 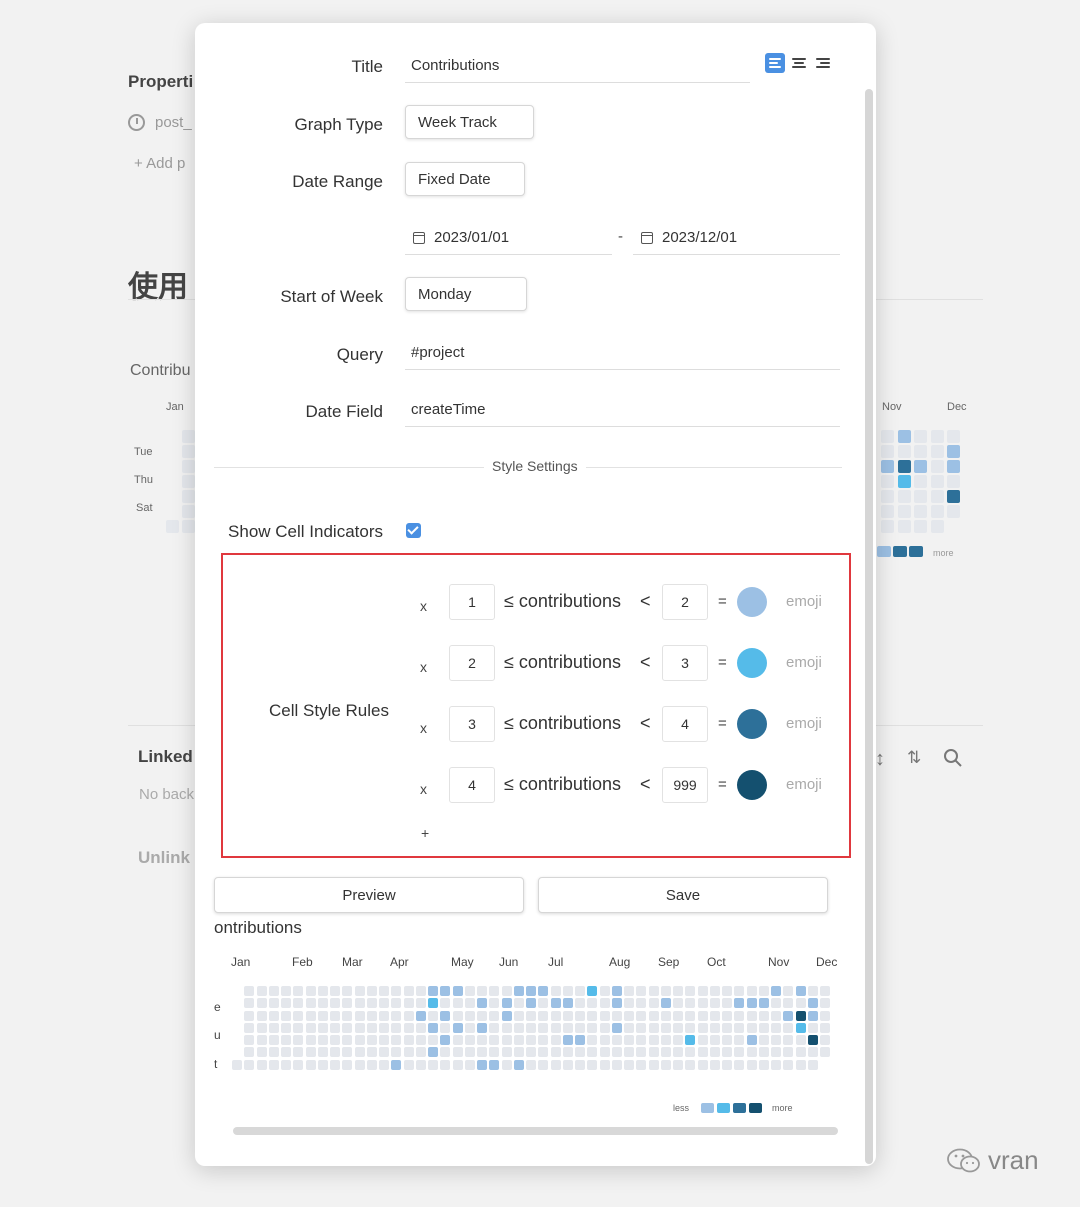 I want to click on rule-max-input: 4, so click(x=685, y=724).